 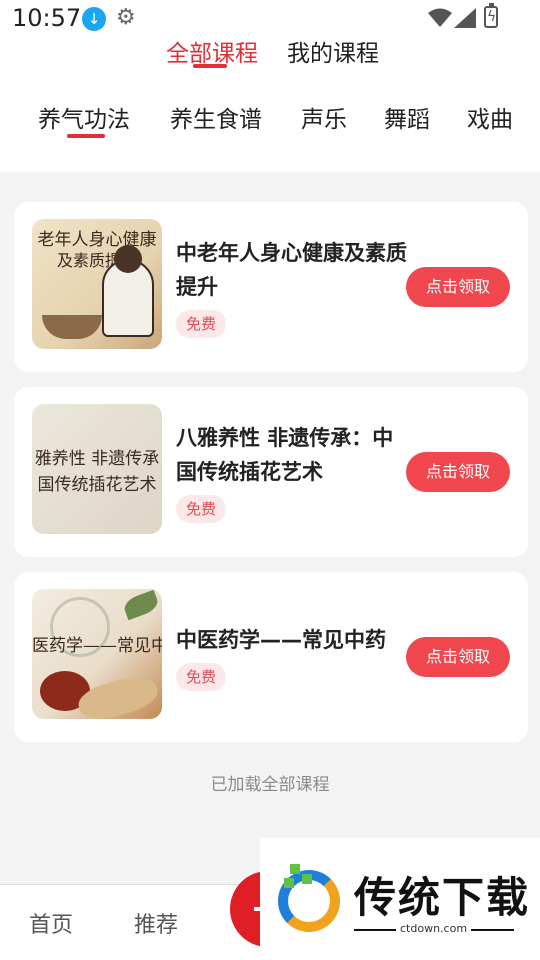 I want to click on all-loaded-message: 已加载全部课程, so click(x=270, y=785).